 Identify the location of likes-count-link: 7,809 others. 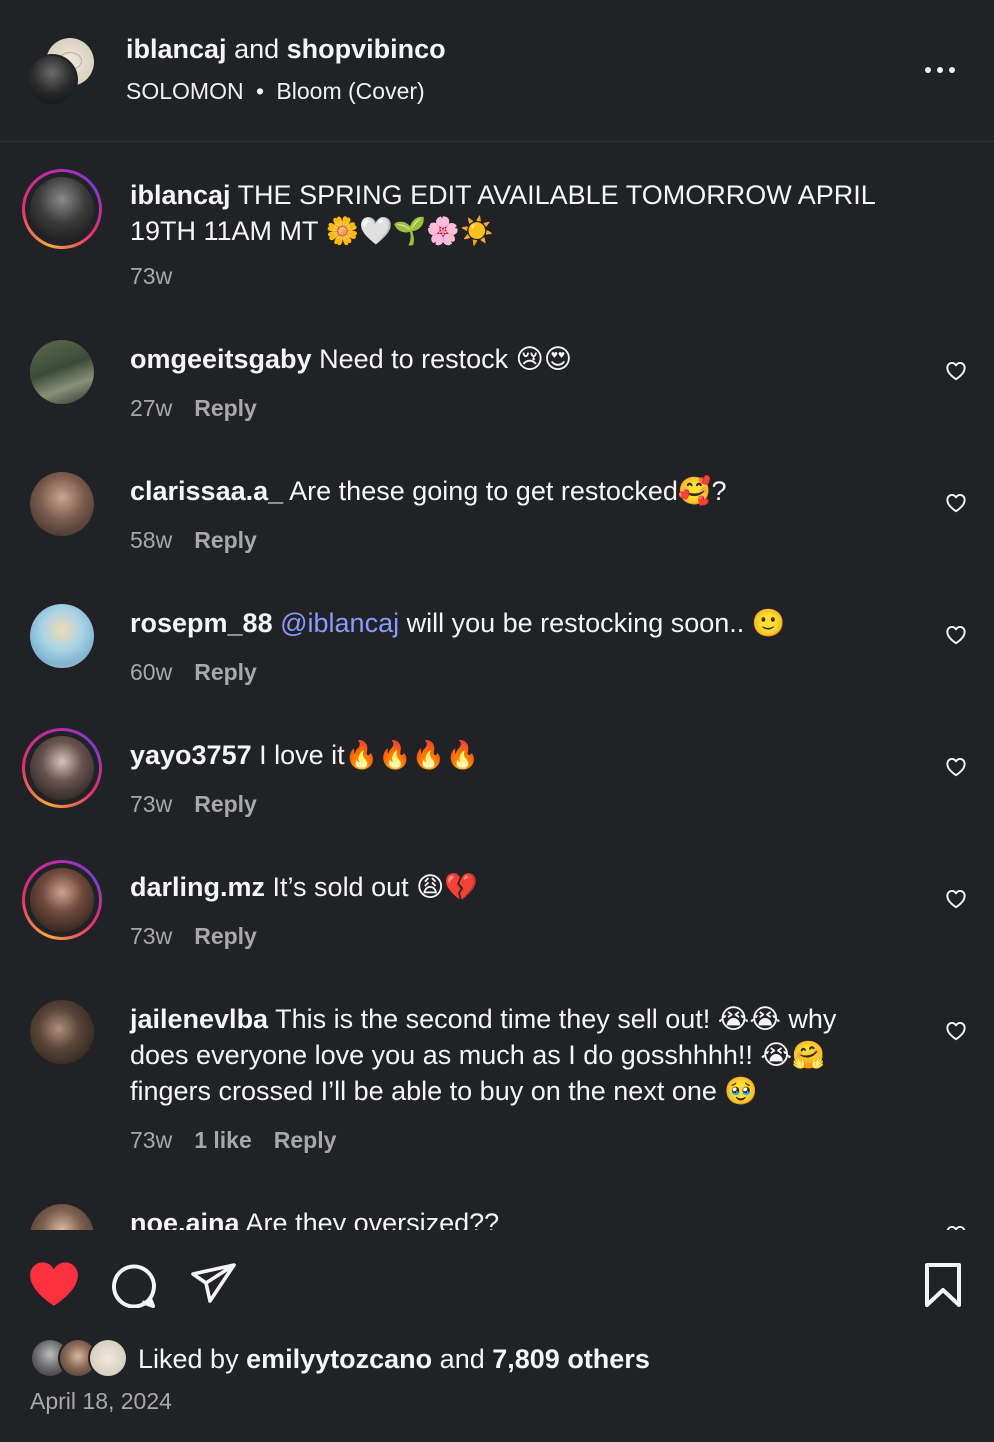
(571, 1359).